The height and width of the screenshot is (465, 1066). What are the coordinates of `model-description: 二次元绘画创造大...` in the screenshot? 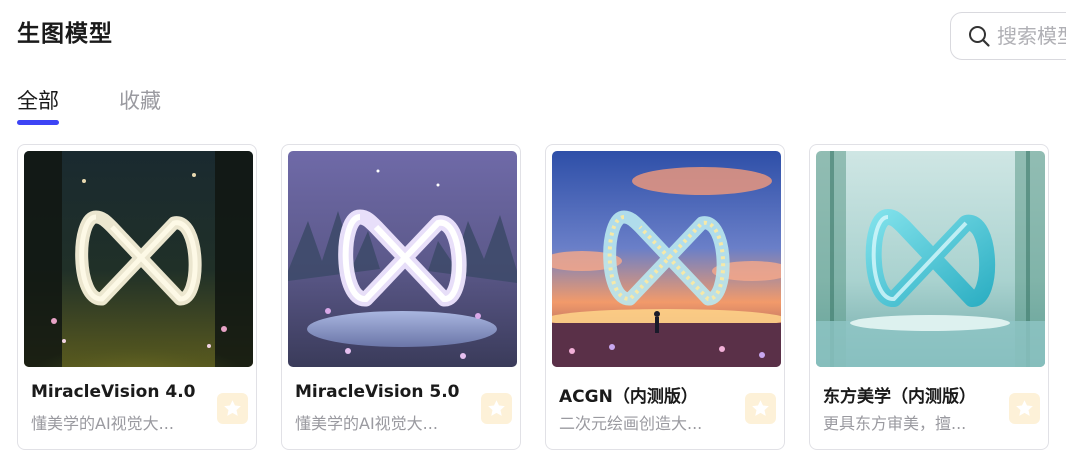 It's located at (631, 423).